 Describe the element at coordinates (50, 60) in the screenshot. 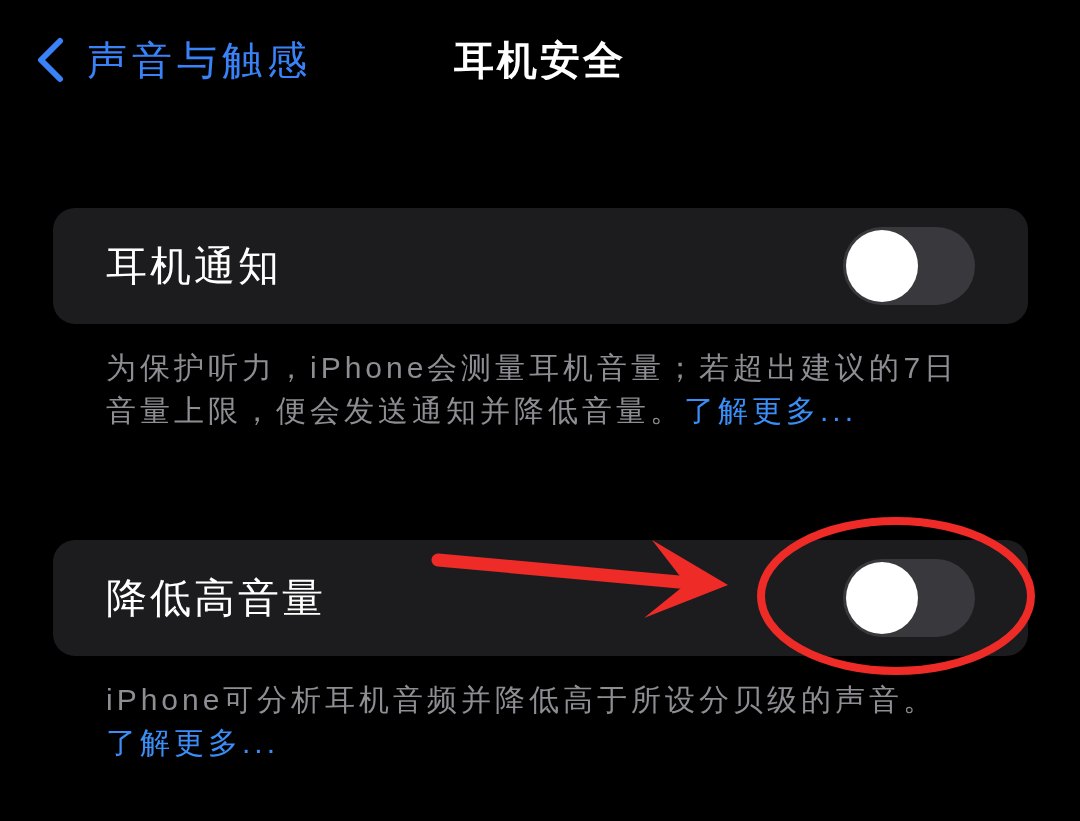

I see `chevron-left-icon` at that location.